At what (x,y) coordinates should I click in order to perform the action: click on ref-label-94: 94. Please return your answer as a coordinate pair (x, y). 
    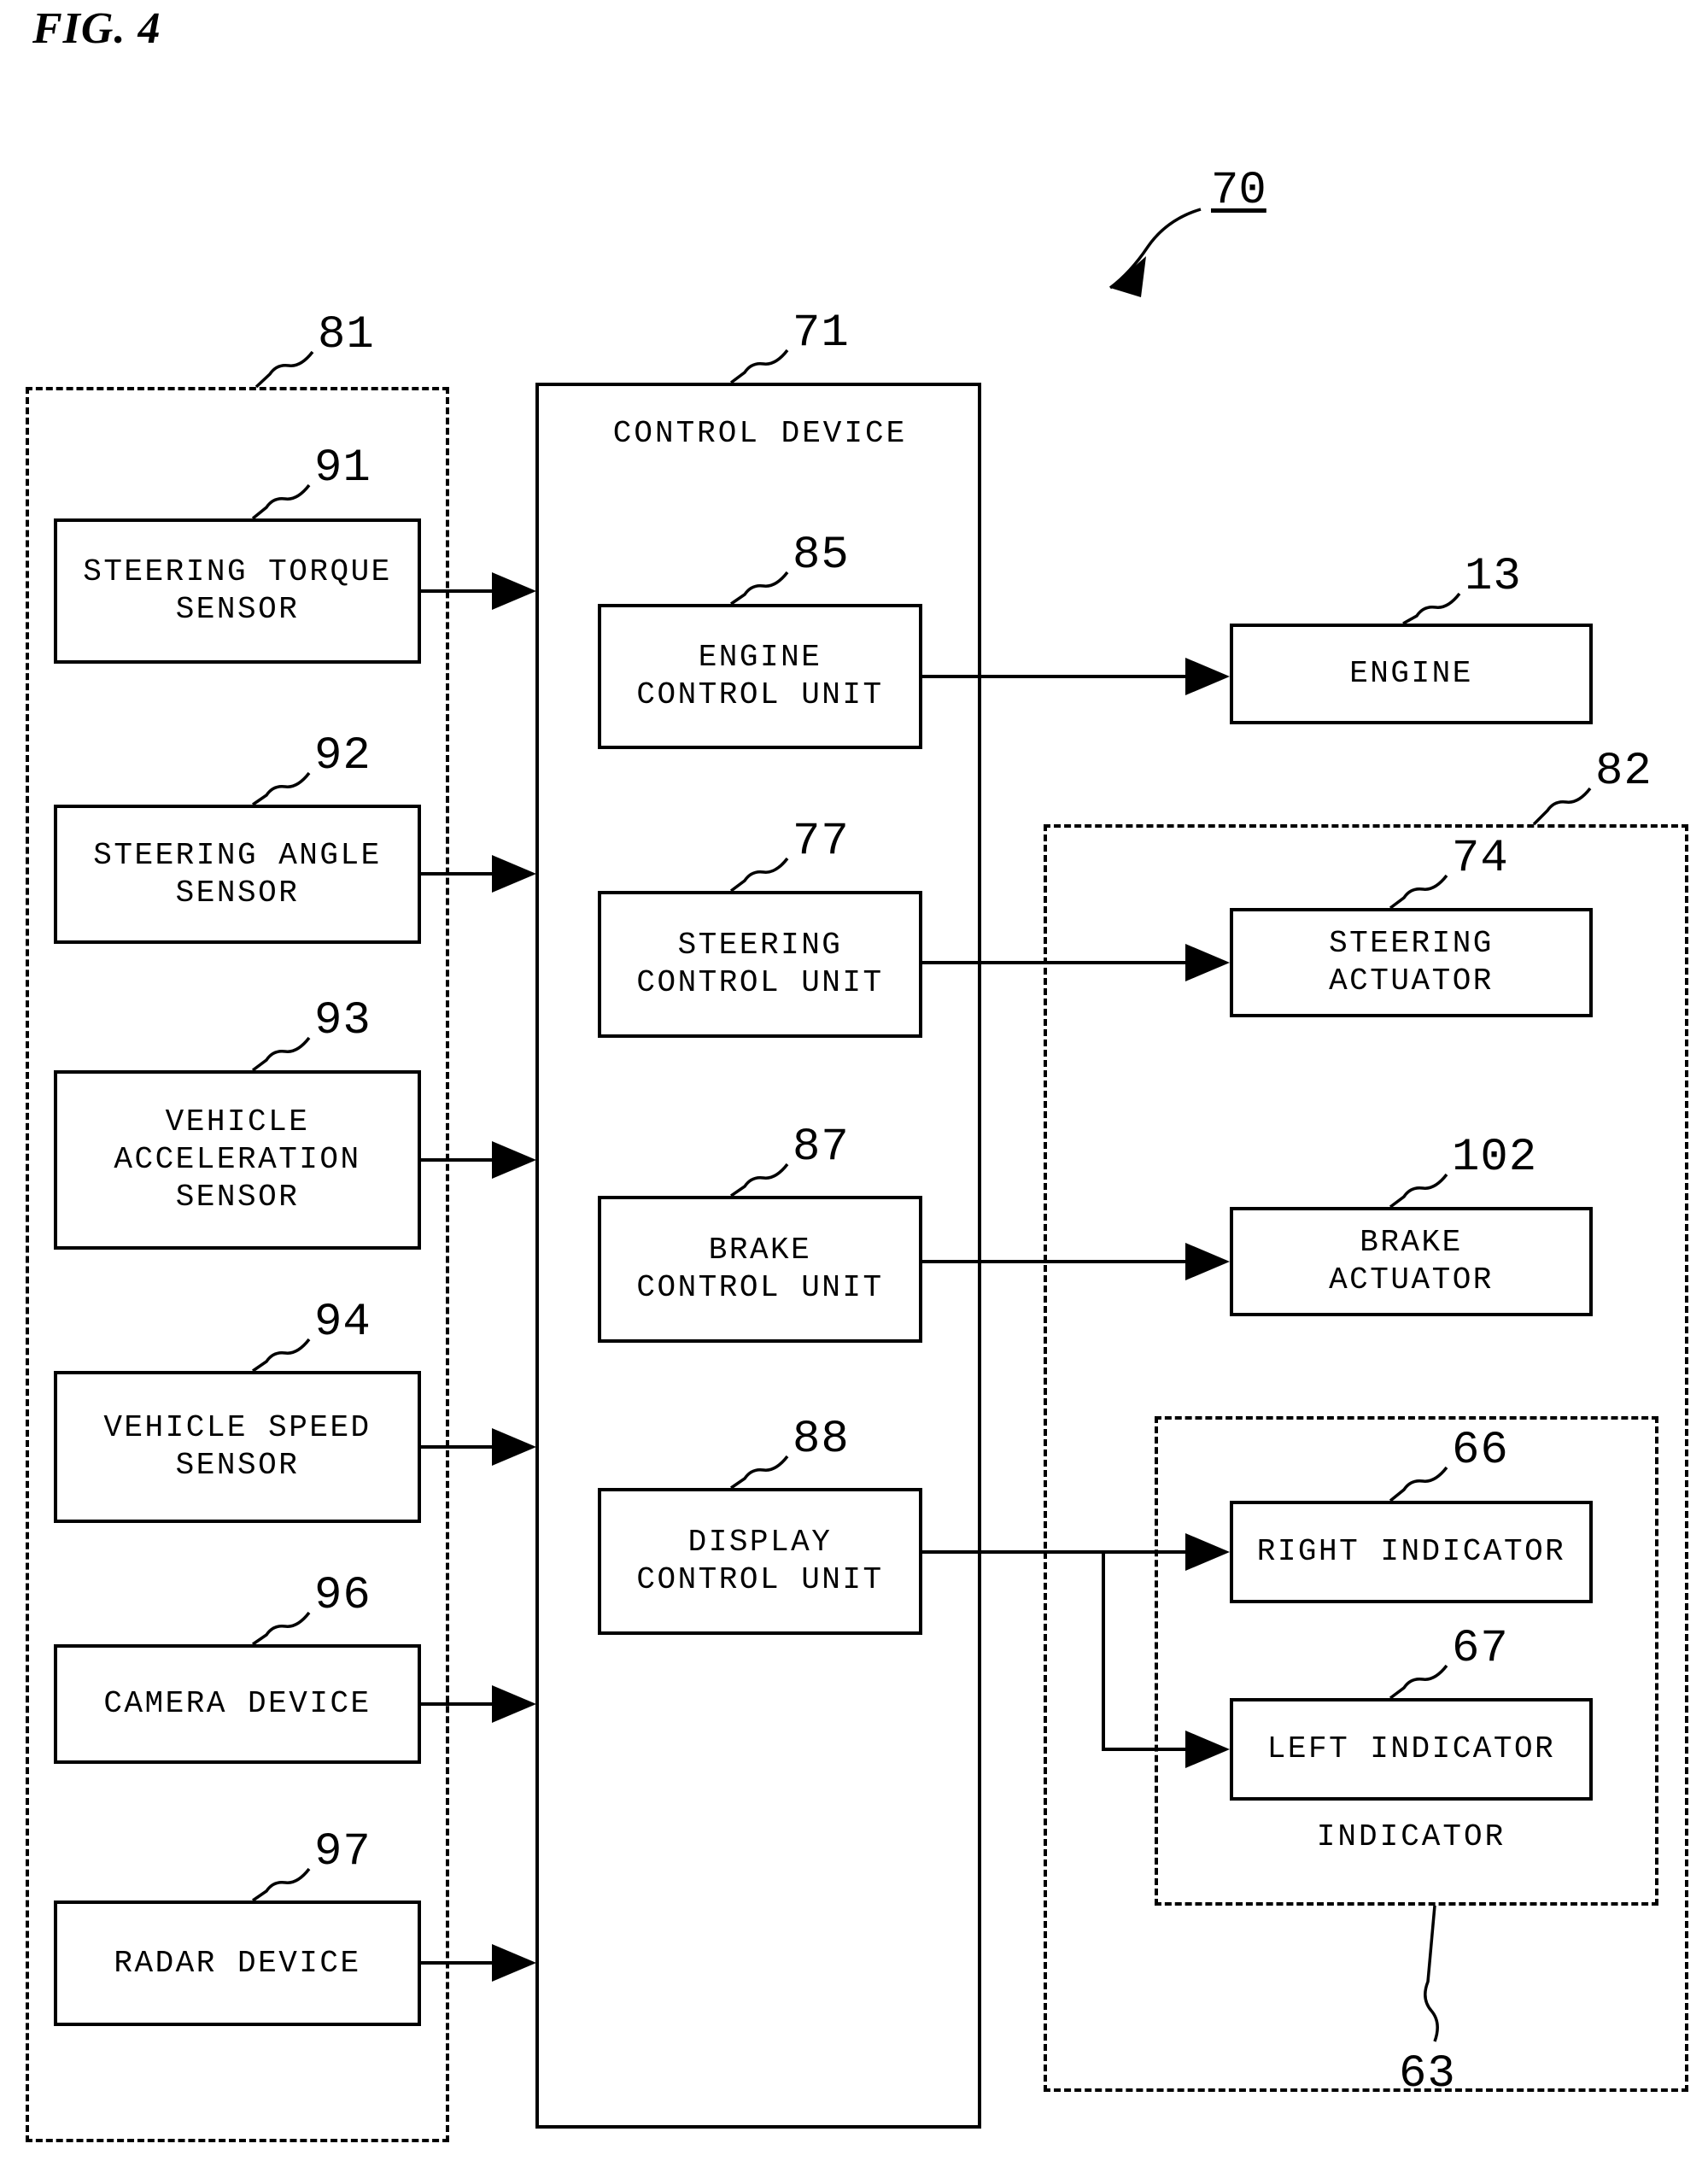
    Looking at the image, I should click on (342, 1323).